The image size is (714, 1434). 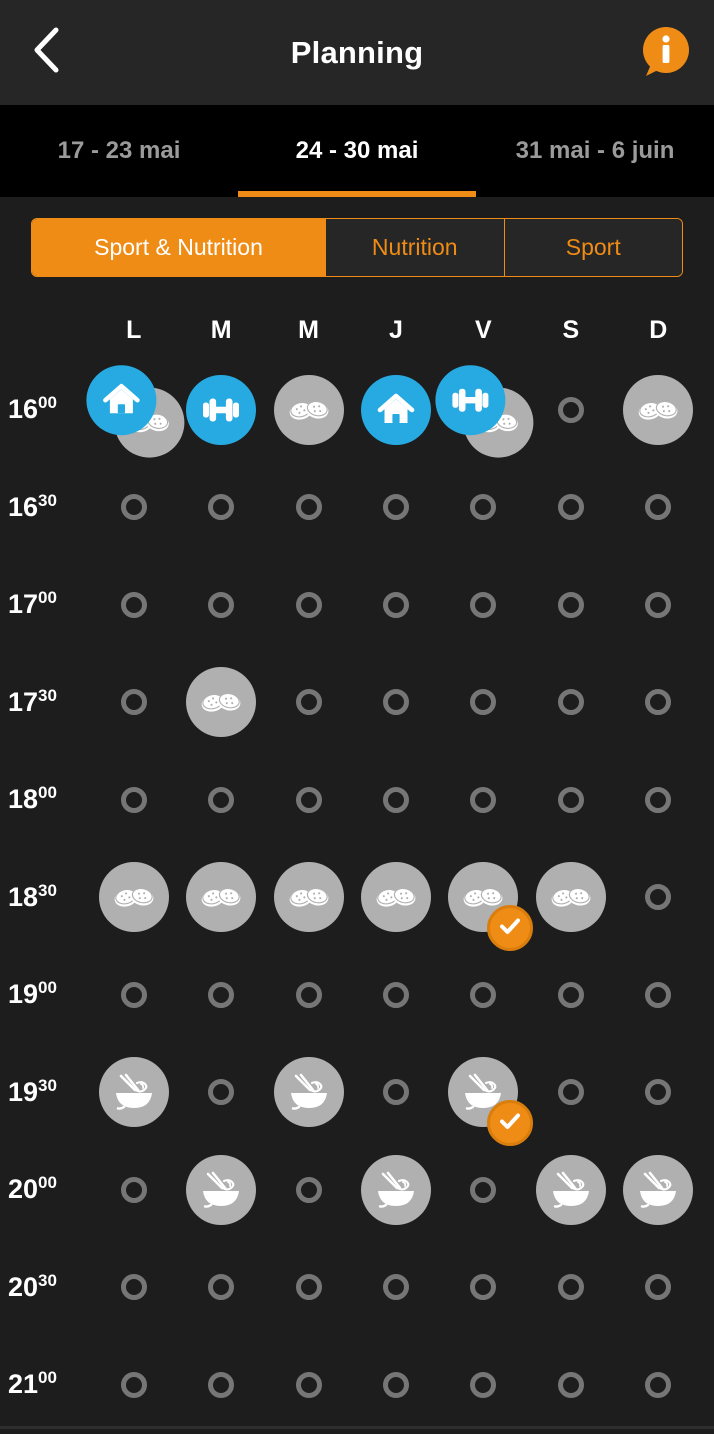 I want to click on week-tab-next: 31 mai - 6 juin, so click(x=595, y=151).